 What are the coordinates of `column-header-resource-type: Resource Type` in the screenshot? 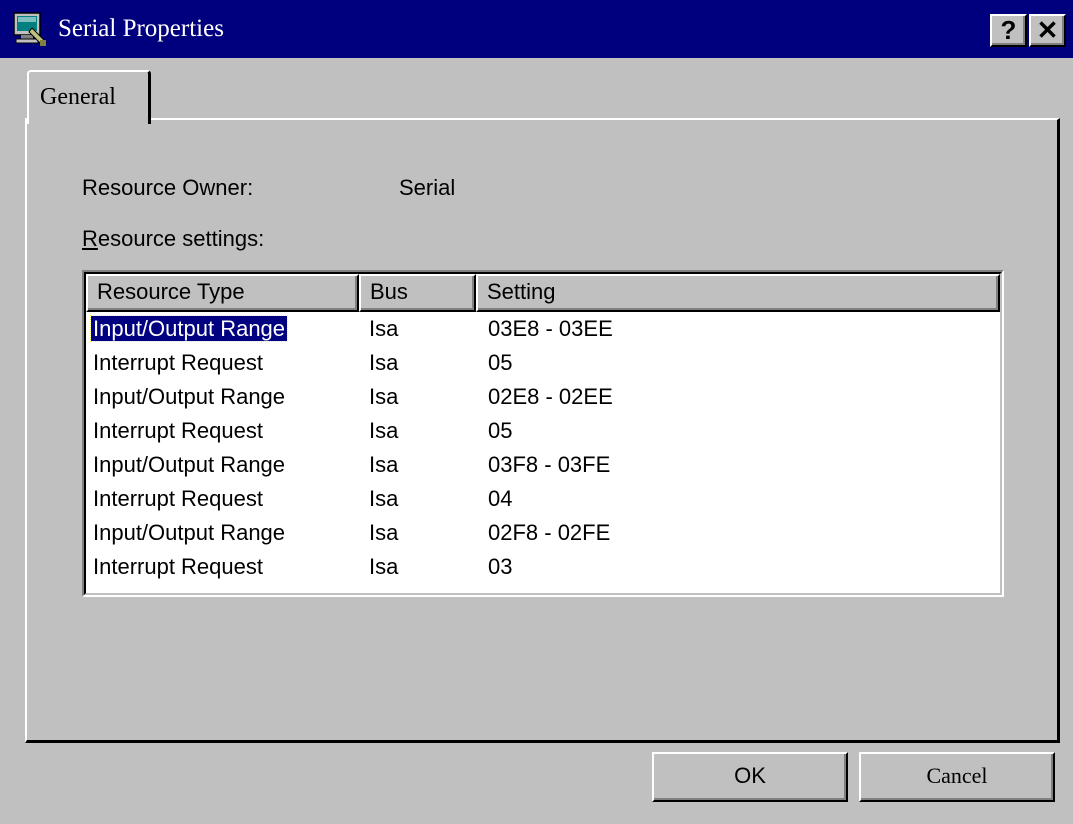 It's located at (222, 293).